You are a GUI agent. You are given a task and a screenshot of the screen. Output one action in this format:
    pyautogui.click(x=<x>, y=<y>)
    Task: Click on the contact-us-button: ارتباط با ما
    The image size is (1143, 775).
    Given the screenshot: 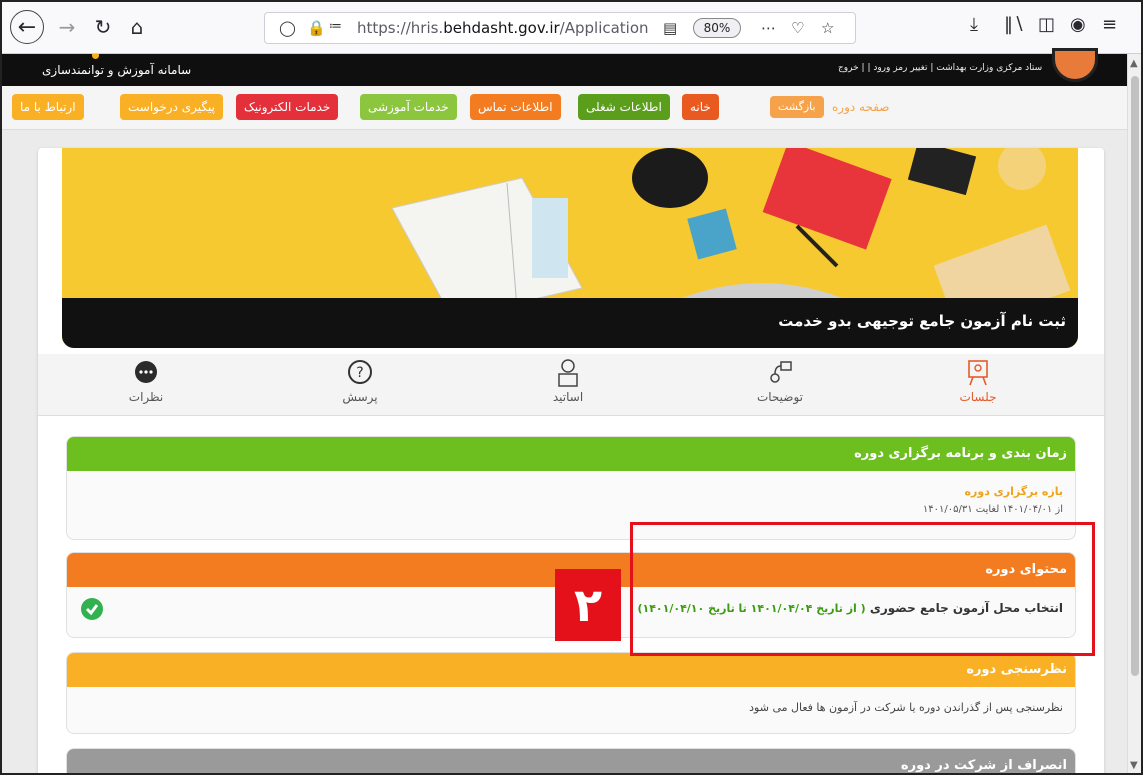 What is the action you would take?
    pyautogui.click(x=48, y=107)
    